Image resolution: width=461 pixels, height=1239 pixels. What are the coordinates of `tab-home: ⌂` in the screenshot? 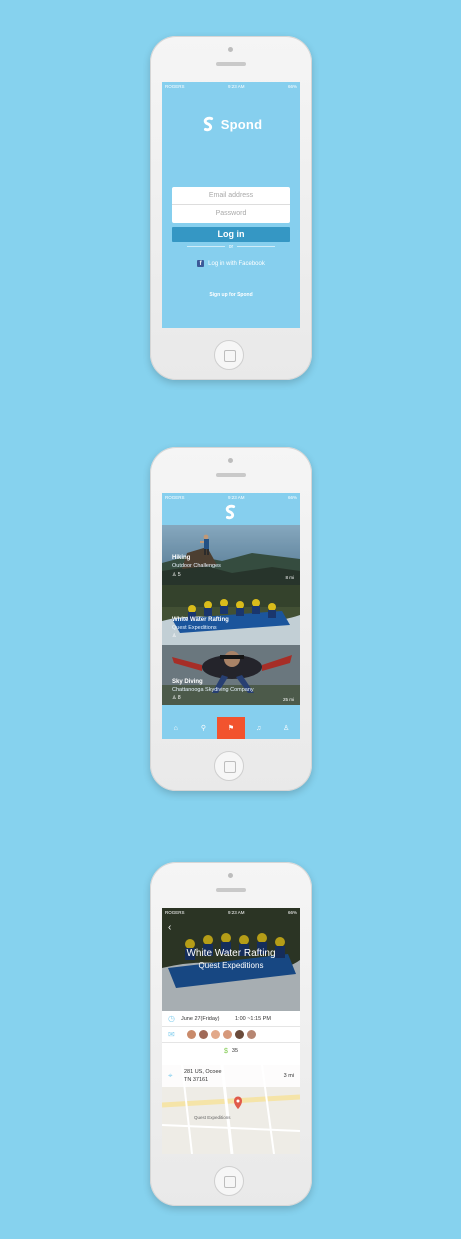 It's located at (176, 728).